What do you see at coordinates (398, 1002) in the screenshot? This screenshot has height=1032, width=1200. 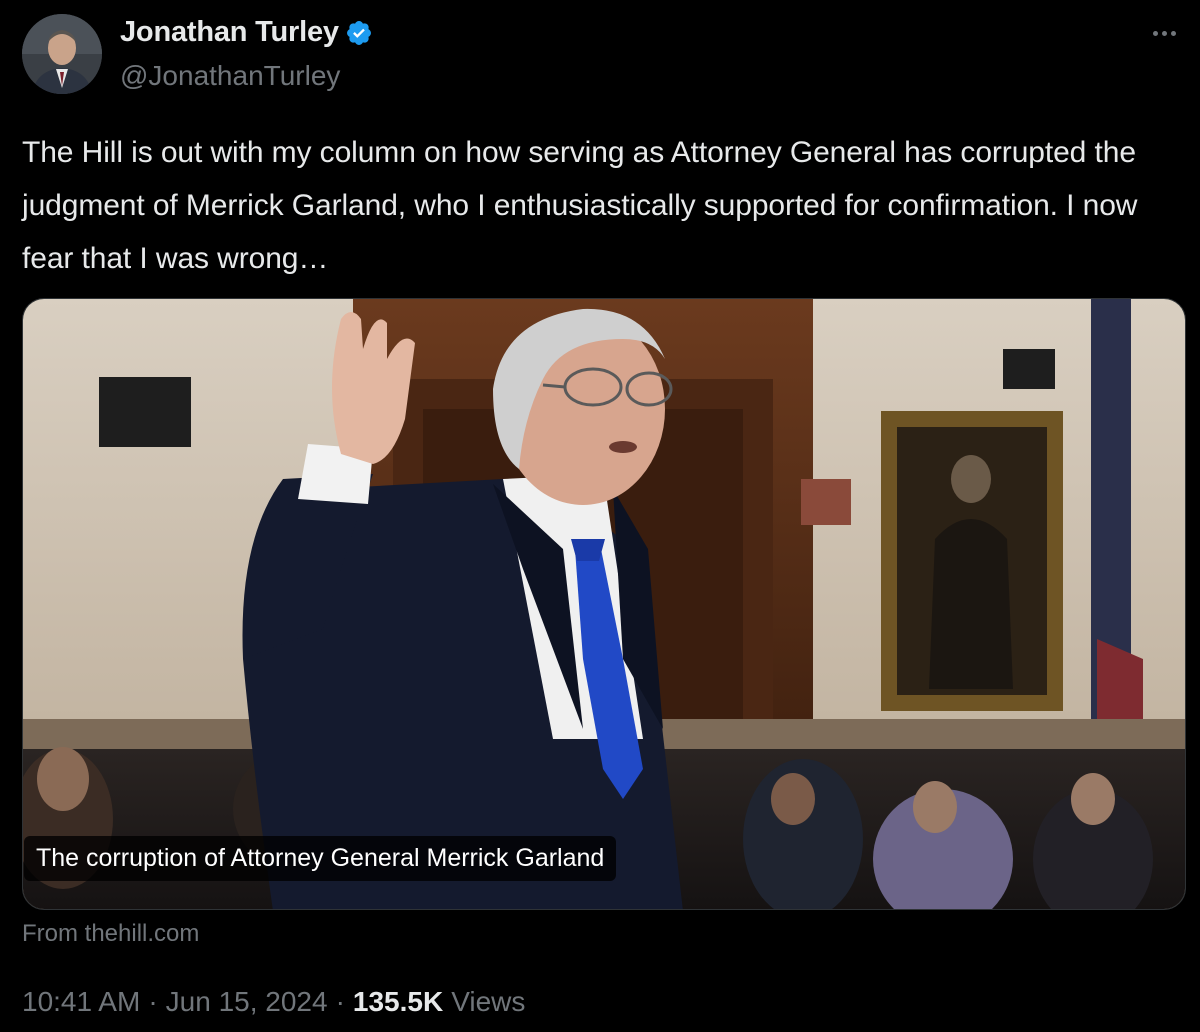 I see `views-count: 135.5K` at bounding box center [398, 1002].